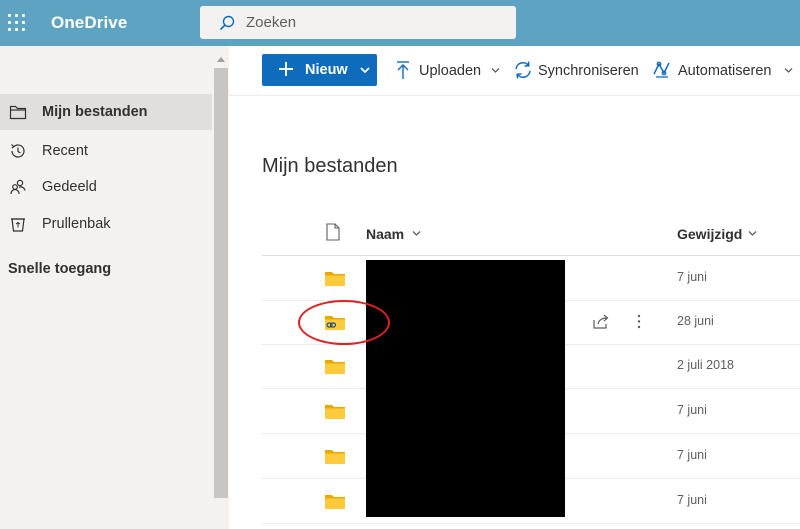  What do you see at coordinates (271, 22) in the screenshot?
I see `search-input: Zoeken` at bounding box center [271, 22].